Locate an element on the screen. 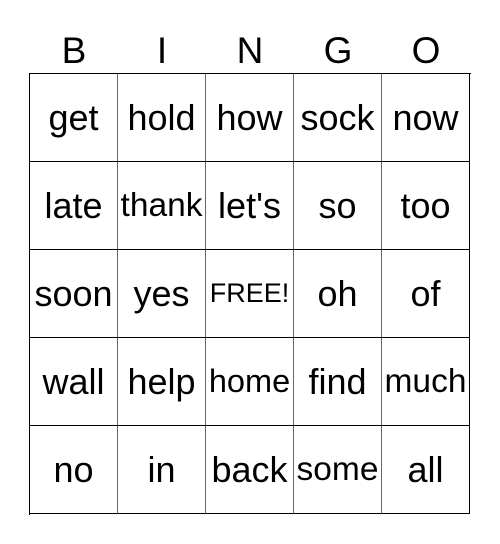  cell-word: help is located at coordinates (161, 381).